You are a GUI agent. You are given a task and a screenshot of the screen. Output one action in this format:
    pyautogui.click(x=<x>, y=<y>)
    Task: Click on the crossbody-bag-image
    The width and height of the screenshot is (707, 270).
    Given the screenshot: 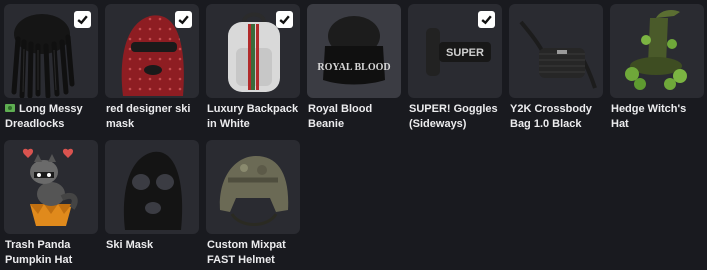 What is the action you would take?
    pyautogui.click(x=558, y=54)
    